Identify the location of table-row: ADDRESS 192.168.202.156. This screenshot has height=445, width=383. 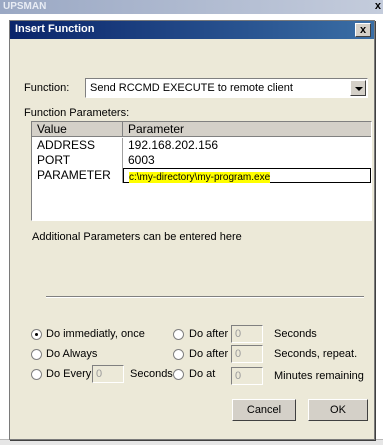
(201, 145).